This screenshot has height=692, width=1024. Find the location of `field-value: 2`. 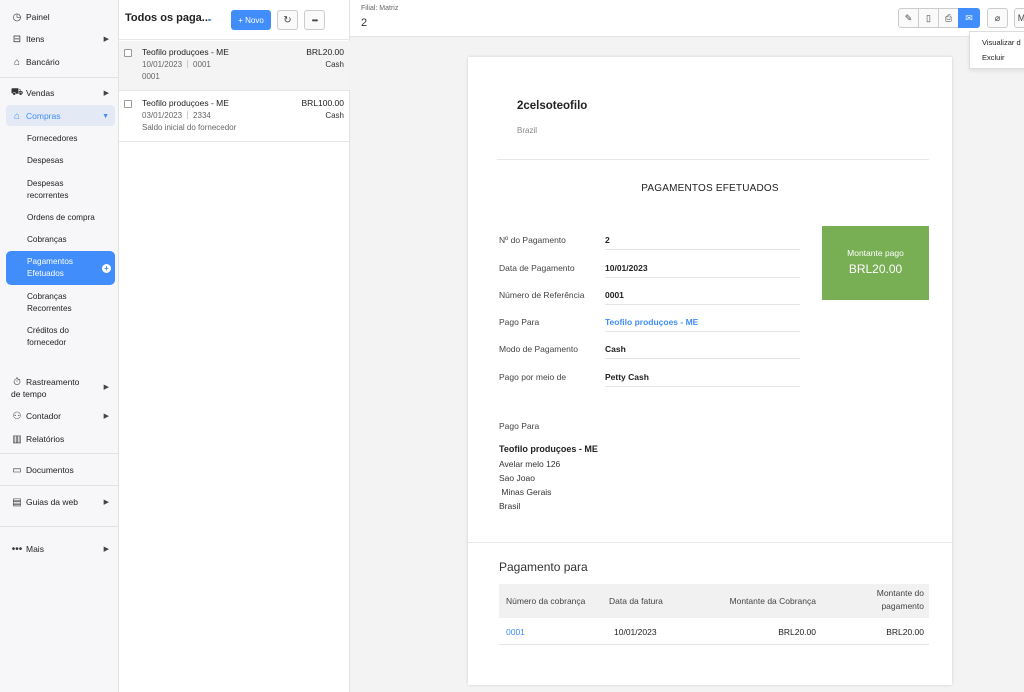

field-value: 2 is located at coordinates (702, 242).